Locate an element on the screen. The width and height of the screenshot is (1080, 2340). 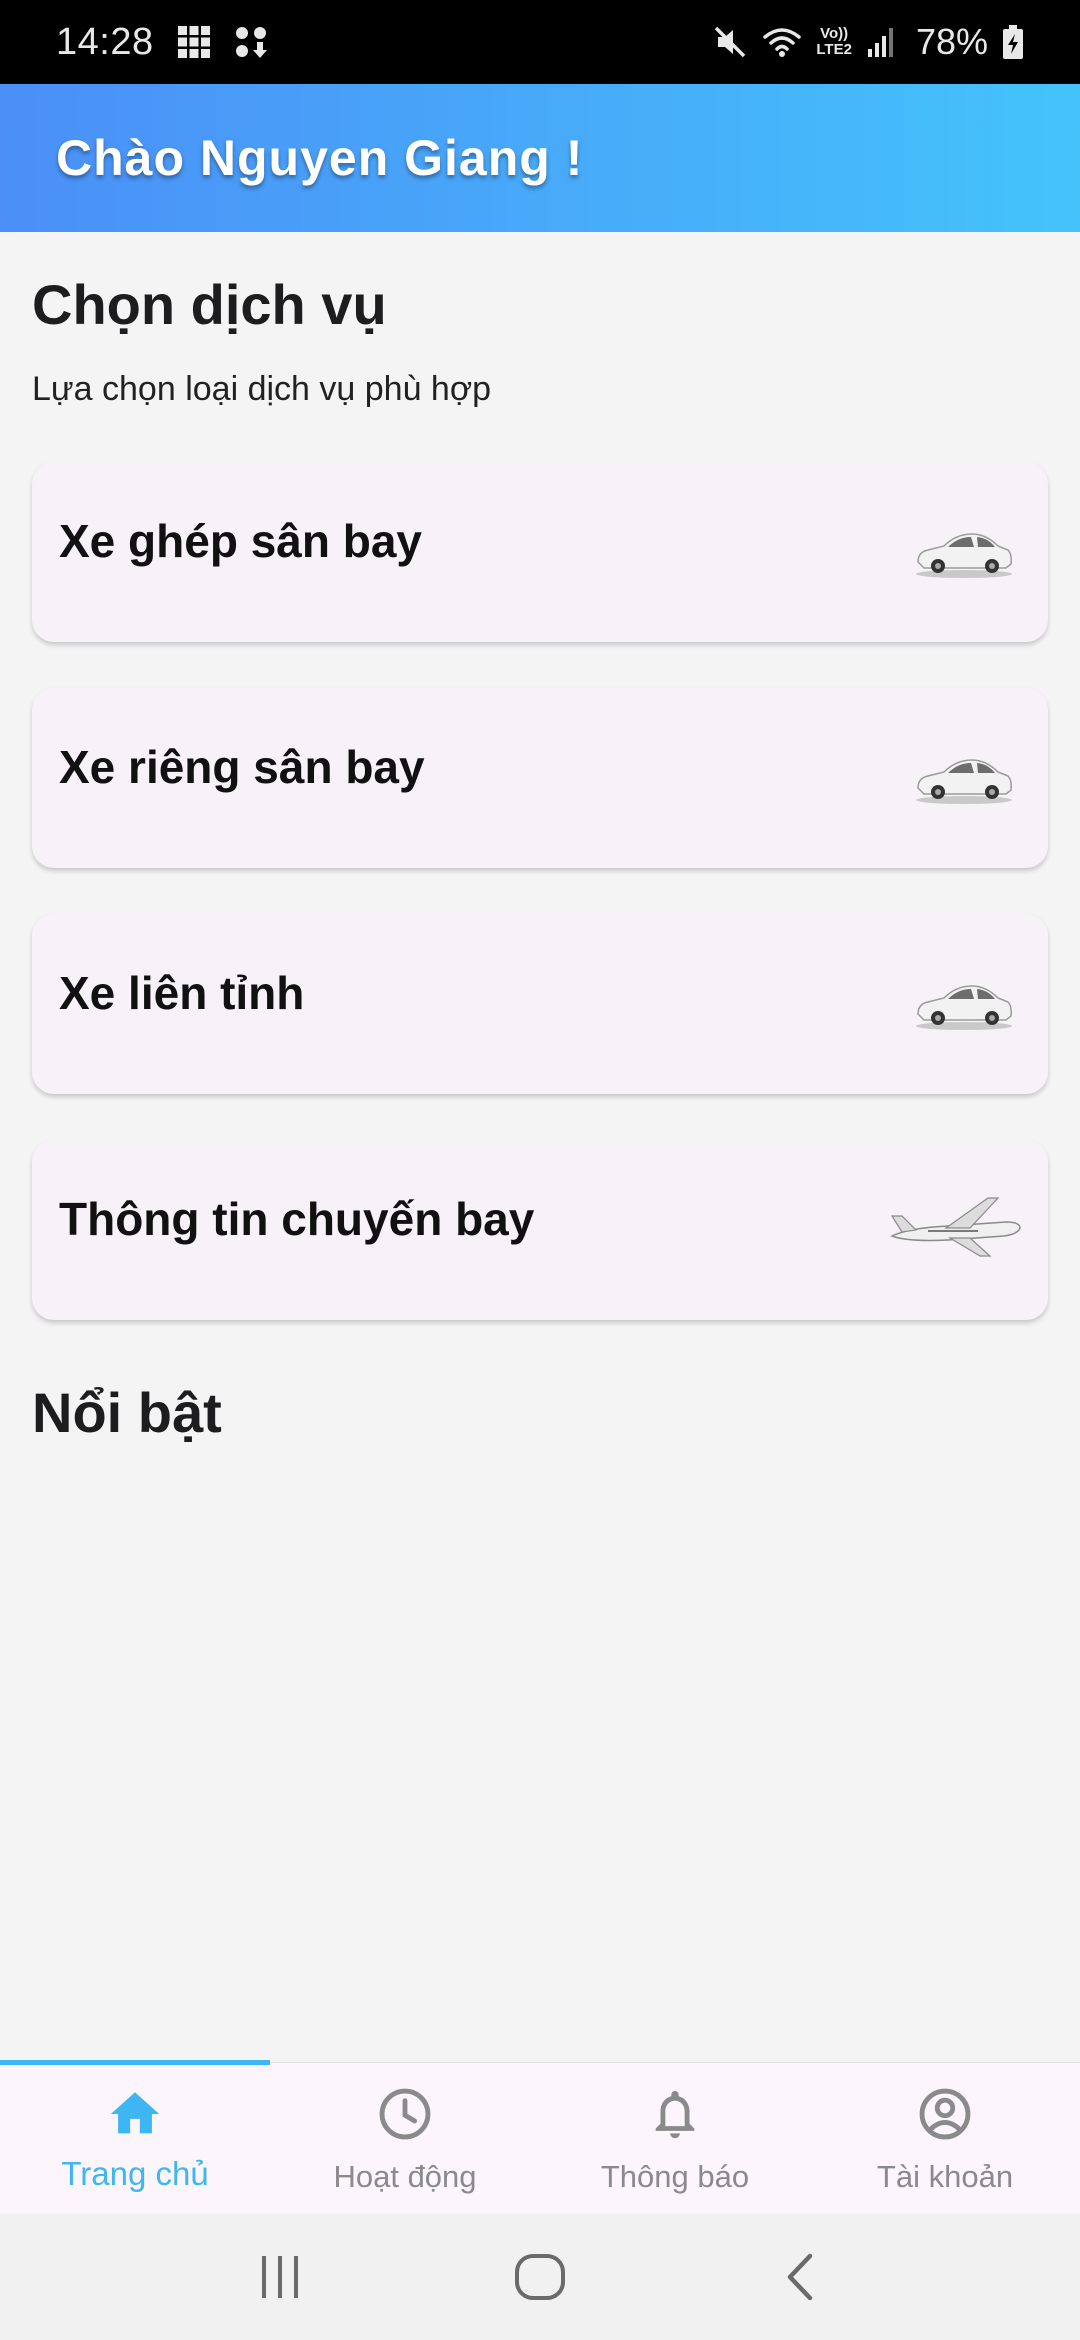
clock-icon is located at coordinates (405, 2114).